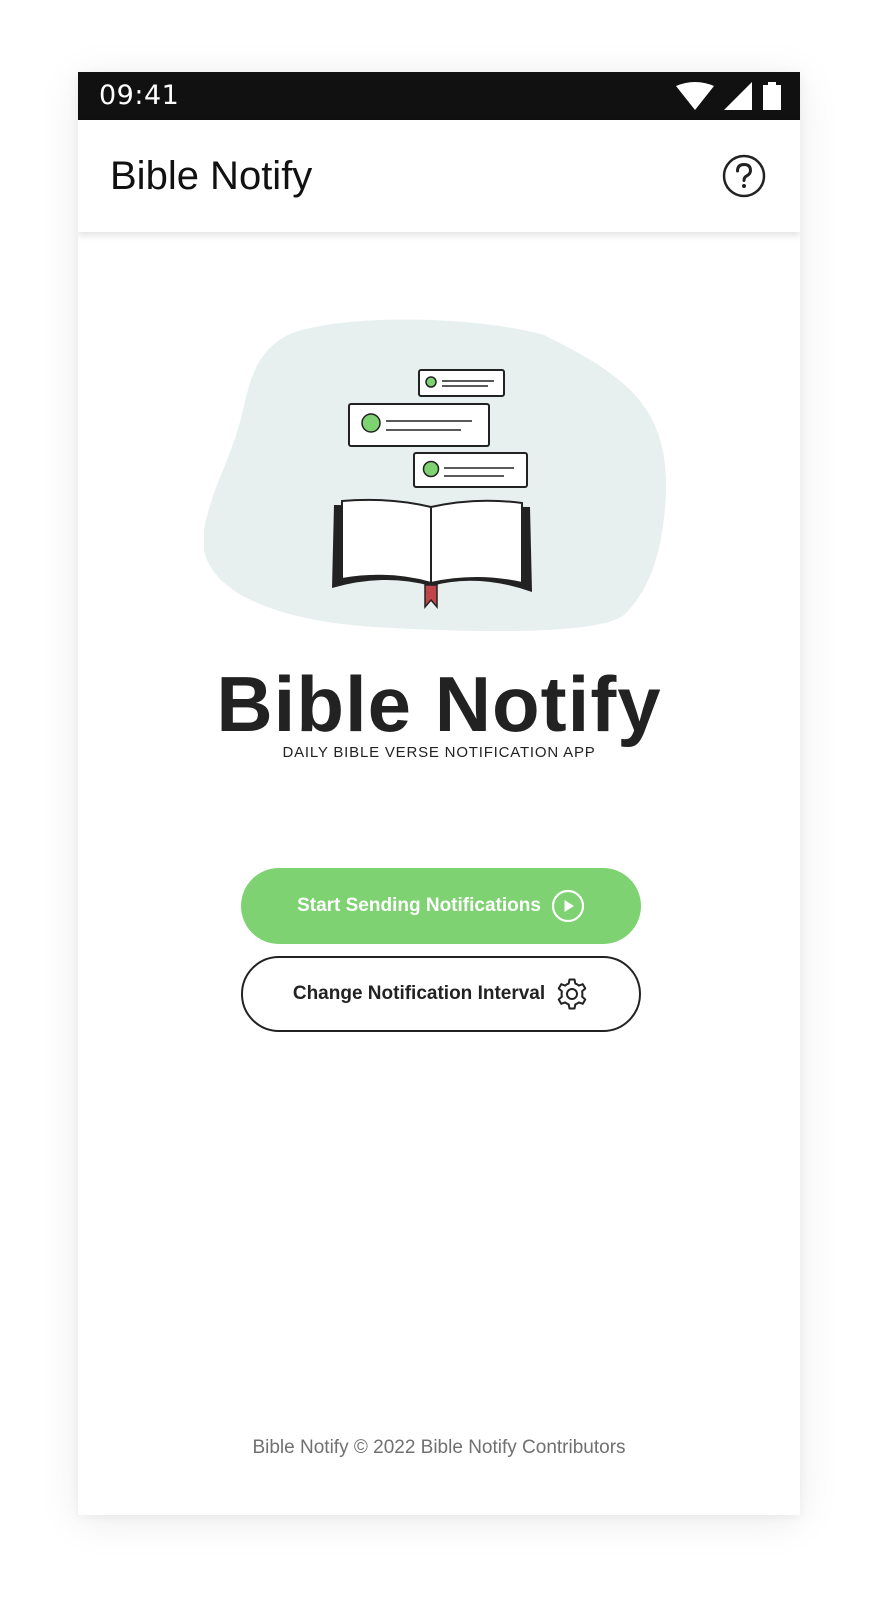 The width and height of the screenshot is (877, 1598). What do you see at coordinates (439, 96) in the screenshot?
I see `status-bar: 09:41` at bounding box center [439, 96].